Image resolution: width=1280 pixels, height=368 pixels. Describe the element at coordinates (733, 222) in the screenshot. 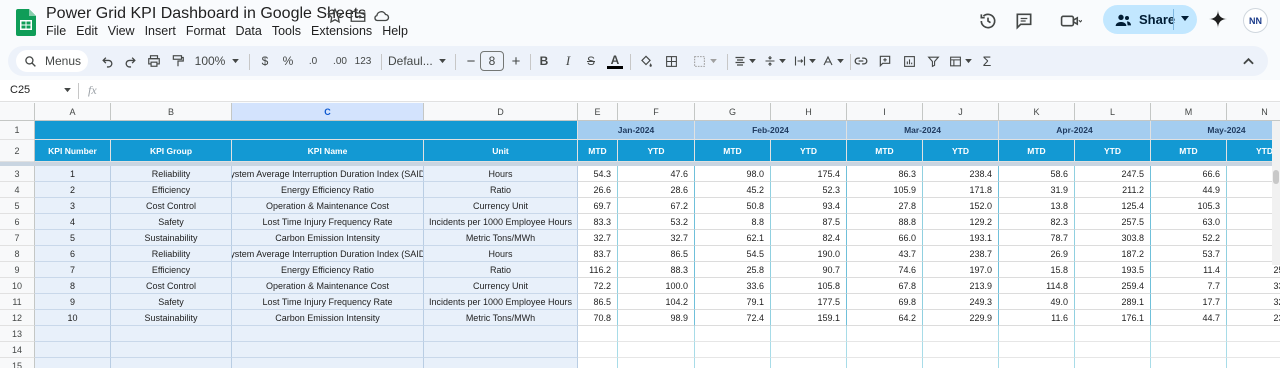

I see `mtd-value-cell: 8.8` at that location.